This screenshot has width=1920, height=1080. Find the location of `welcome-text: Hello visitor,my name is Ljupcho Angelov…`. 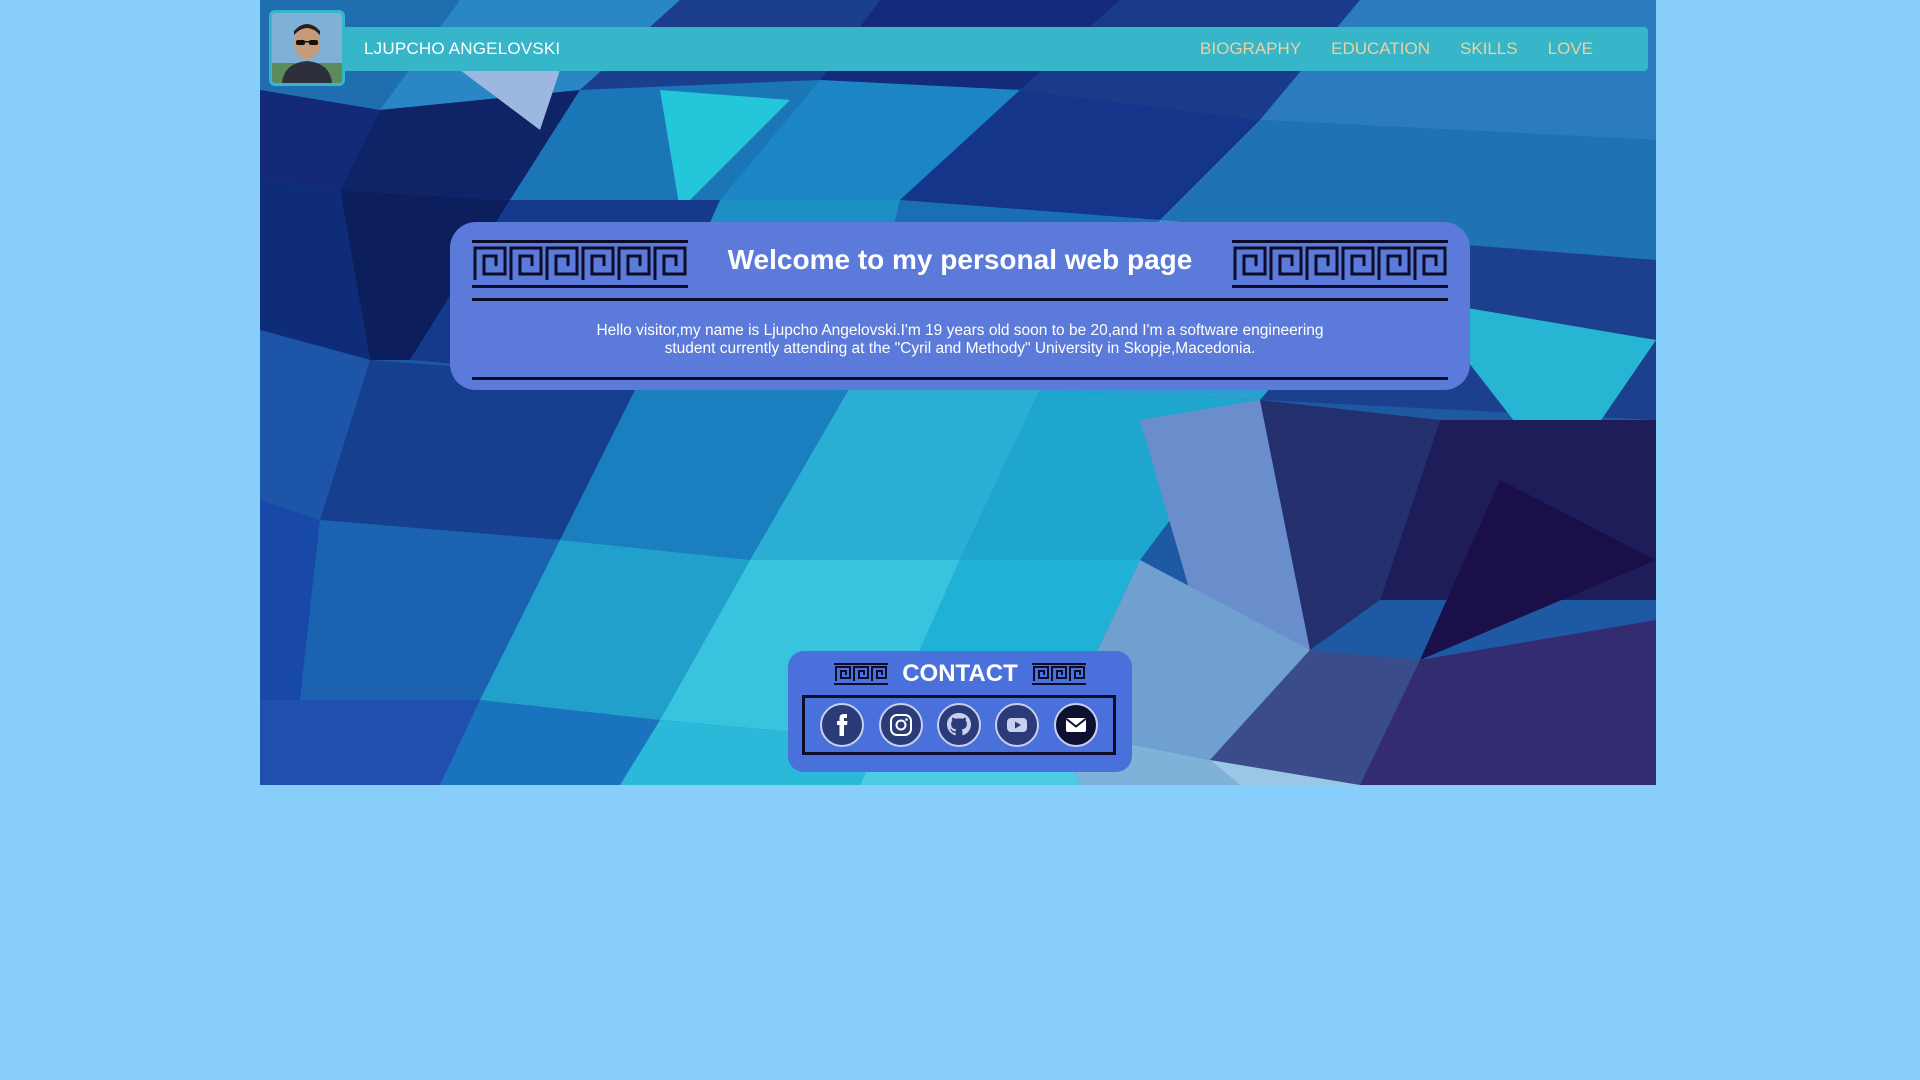

welcome-text: Hello visitor,my name is Ljupcho Angelov… is located at coordinates (960, 339).